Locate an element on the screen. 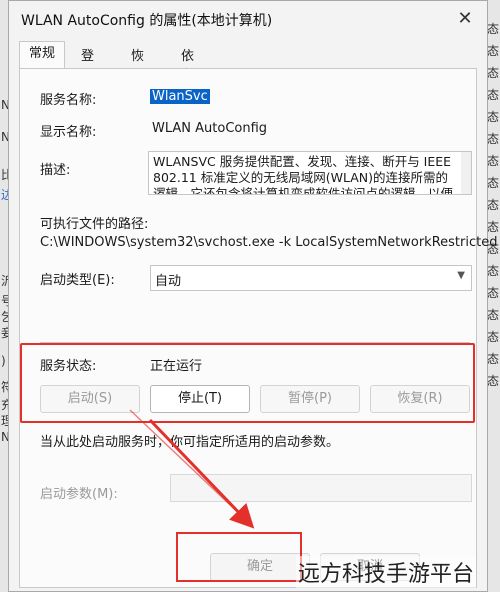  arrow-line is located at coordinates (201, 473).